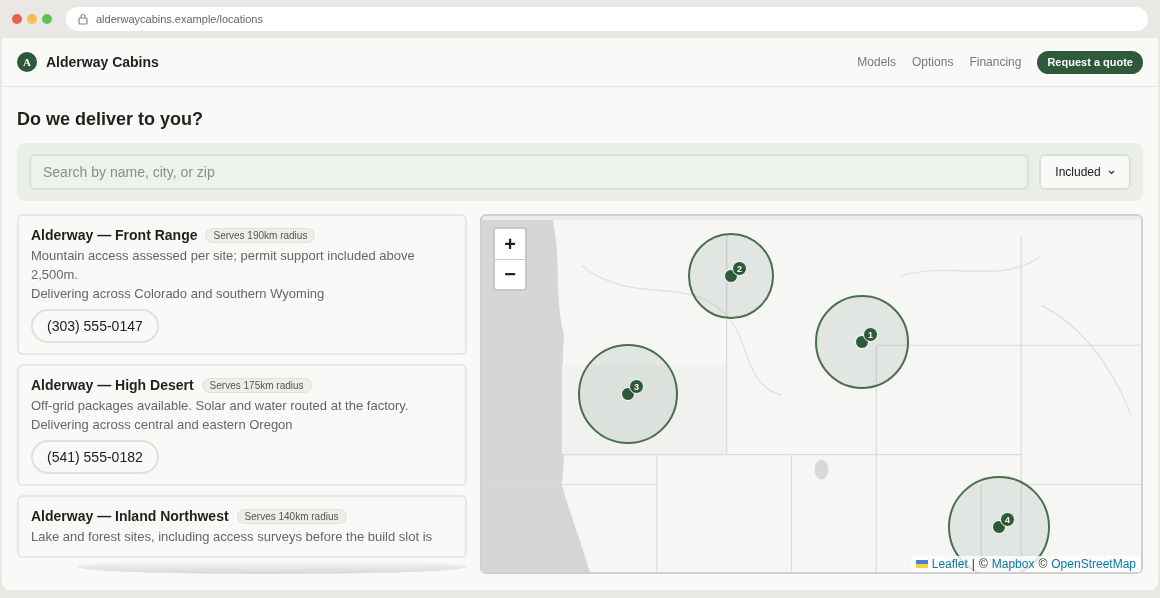  Describe the element at coordinates (510, 274) in the screenshot. I see `zoom-out-button: −` at that location.